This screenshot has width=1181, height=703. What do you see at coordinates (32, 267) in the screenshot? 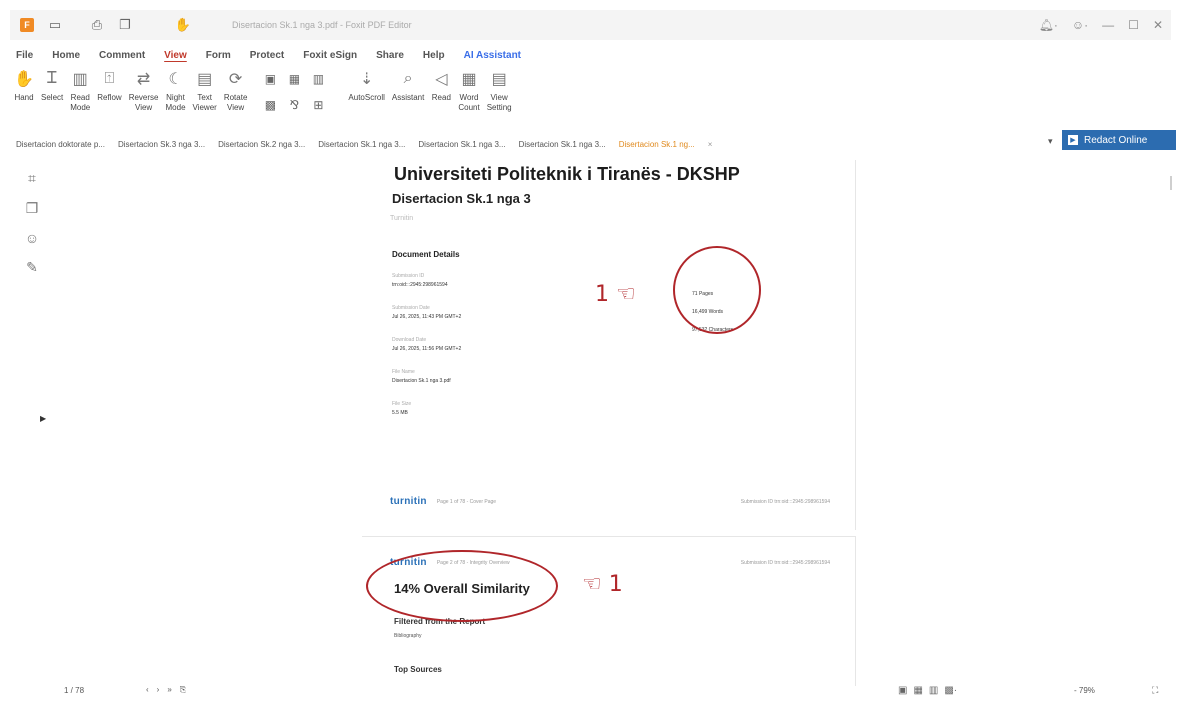
I see `attachment-icon: ✎` at bounding box center [32, 267].